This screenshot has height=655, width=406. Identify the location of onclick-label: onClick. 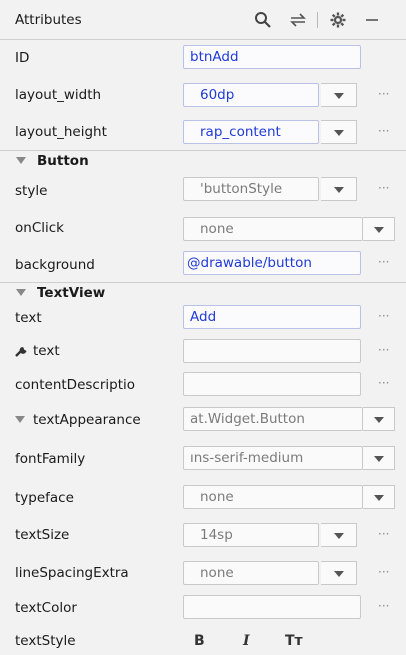
(39, 228).